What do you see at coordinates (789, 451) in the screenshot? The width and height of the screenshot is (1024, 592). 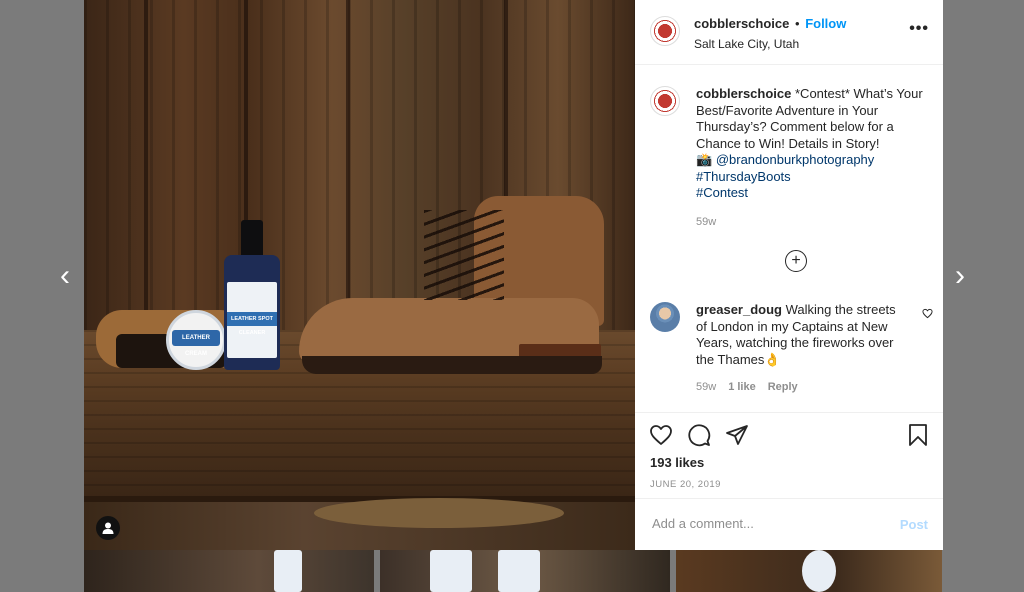 I see `post-actions: 193 likes JUNE 20, 2019` at bounding box center [789, 451].